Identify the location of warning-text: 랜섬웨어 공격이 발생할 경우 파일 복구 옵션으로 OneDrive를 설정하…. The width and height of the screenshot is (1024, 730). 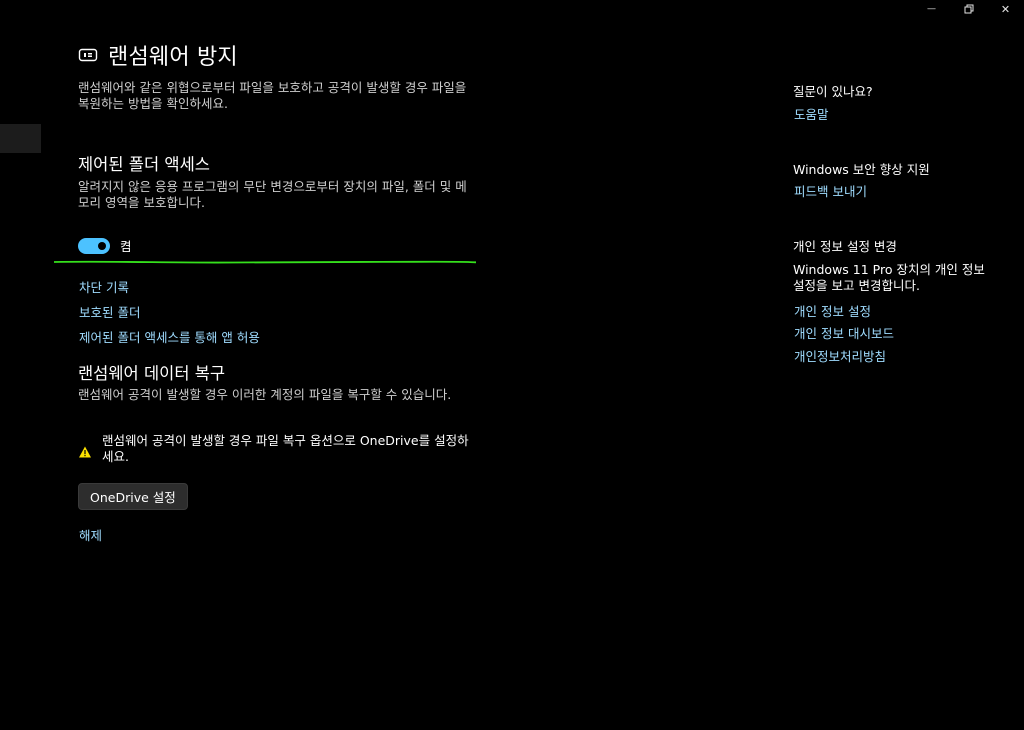
(285, 448).